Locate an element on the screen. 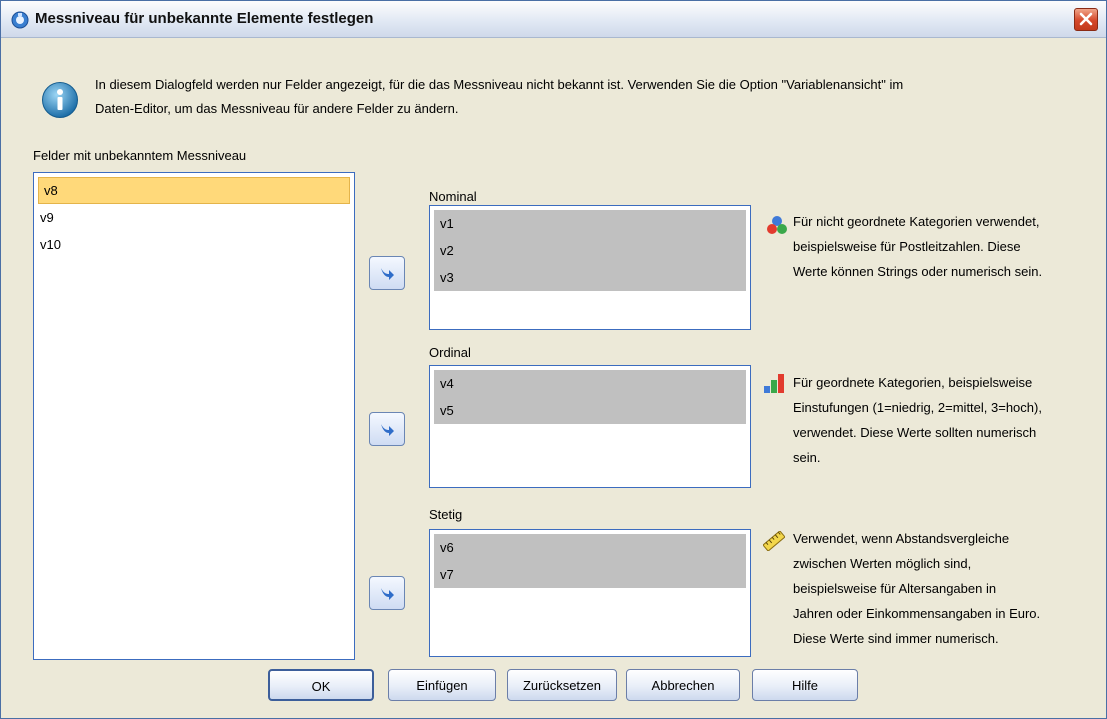 This screenshot has height=719, width=1107. list-item: v9 is located at coordinates (194, 217).